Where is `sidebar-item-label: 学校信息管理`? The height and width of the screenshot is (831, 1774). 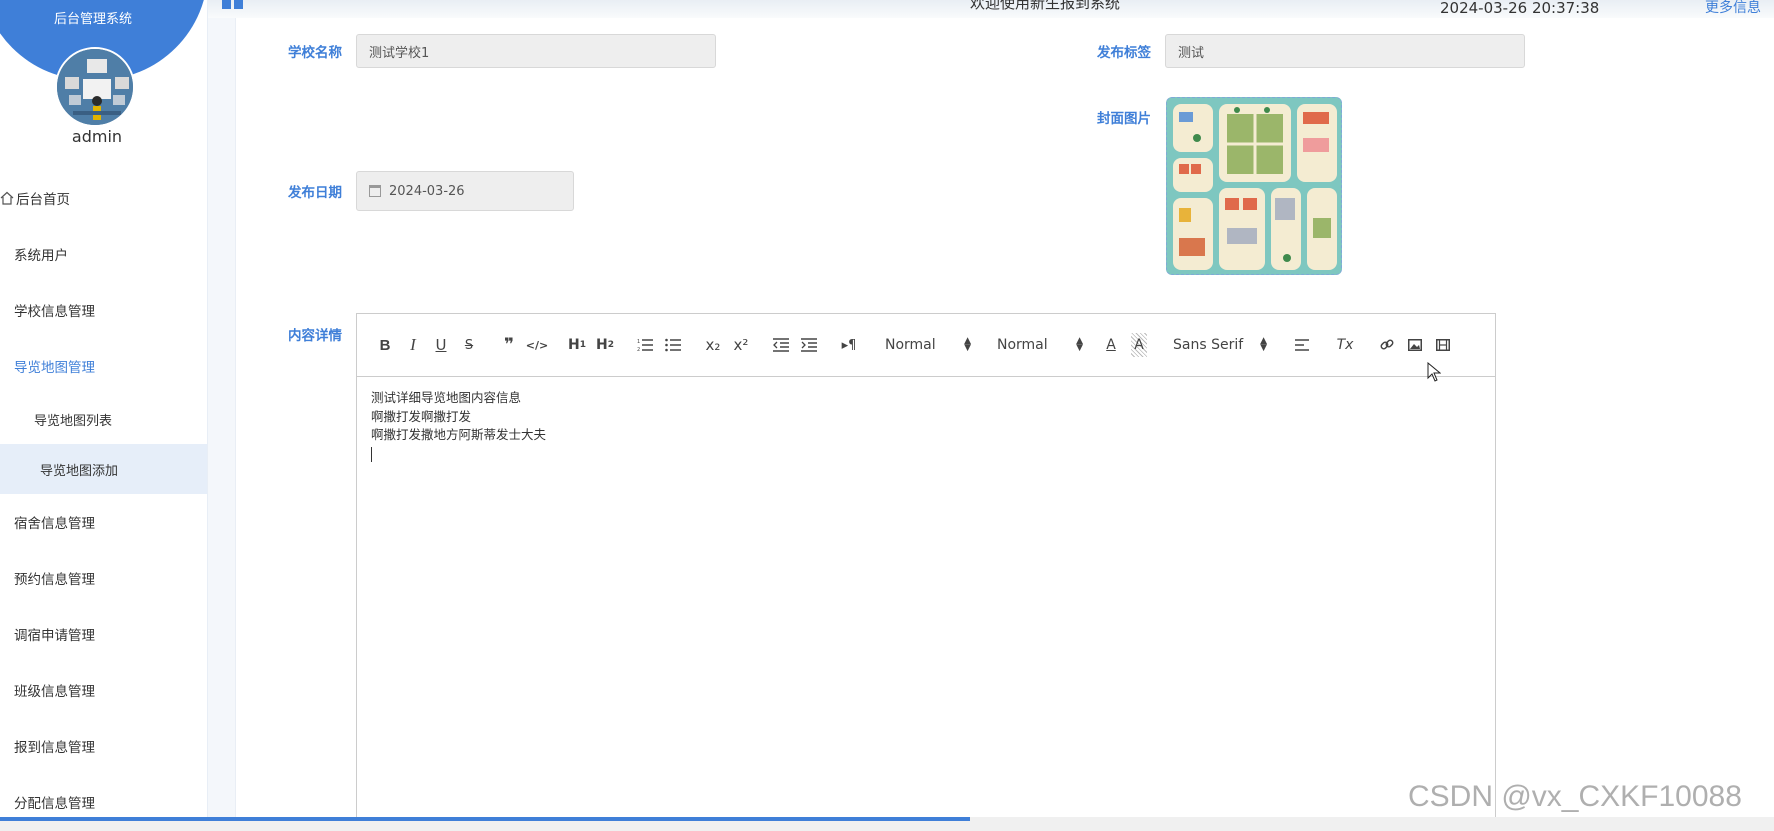
sidebar-item-label: 学校信息管理 is located at coordinates (54, 312).